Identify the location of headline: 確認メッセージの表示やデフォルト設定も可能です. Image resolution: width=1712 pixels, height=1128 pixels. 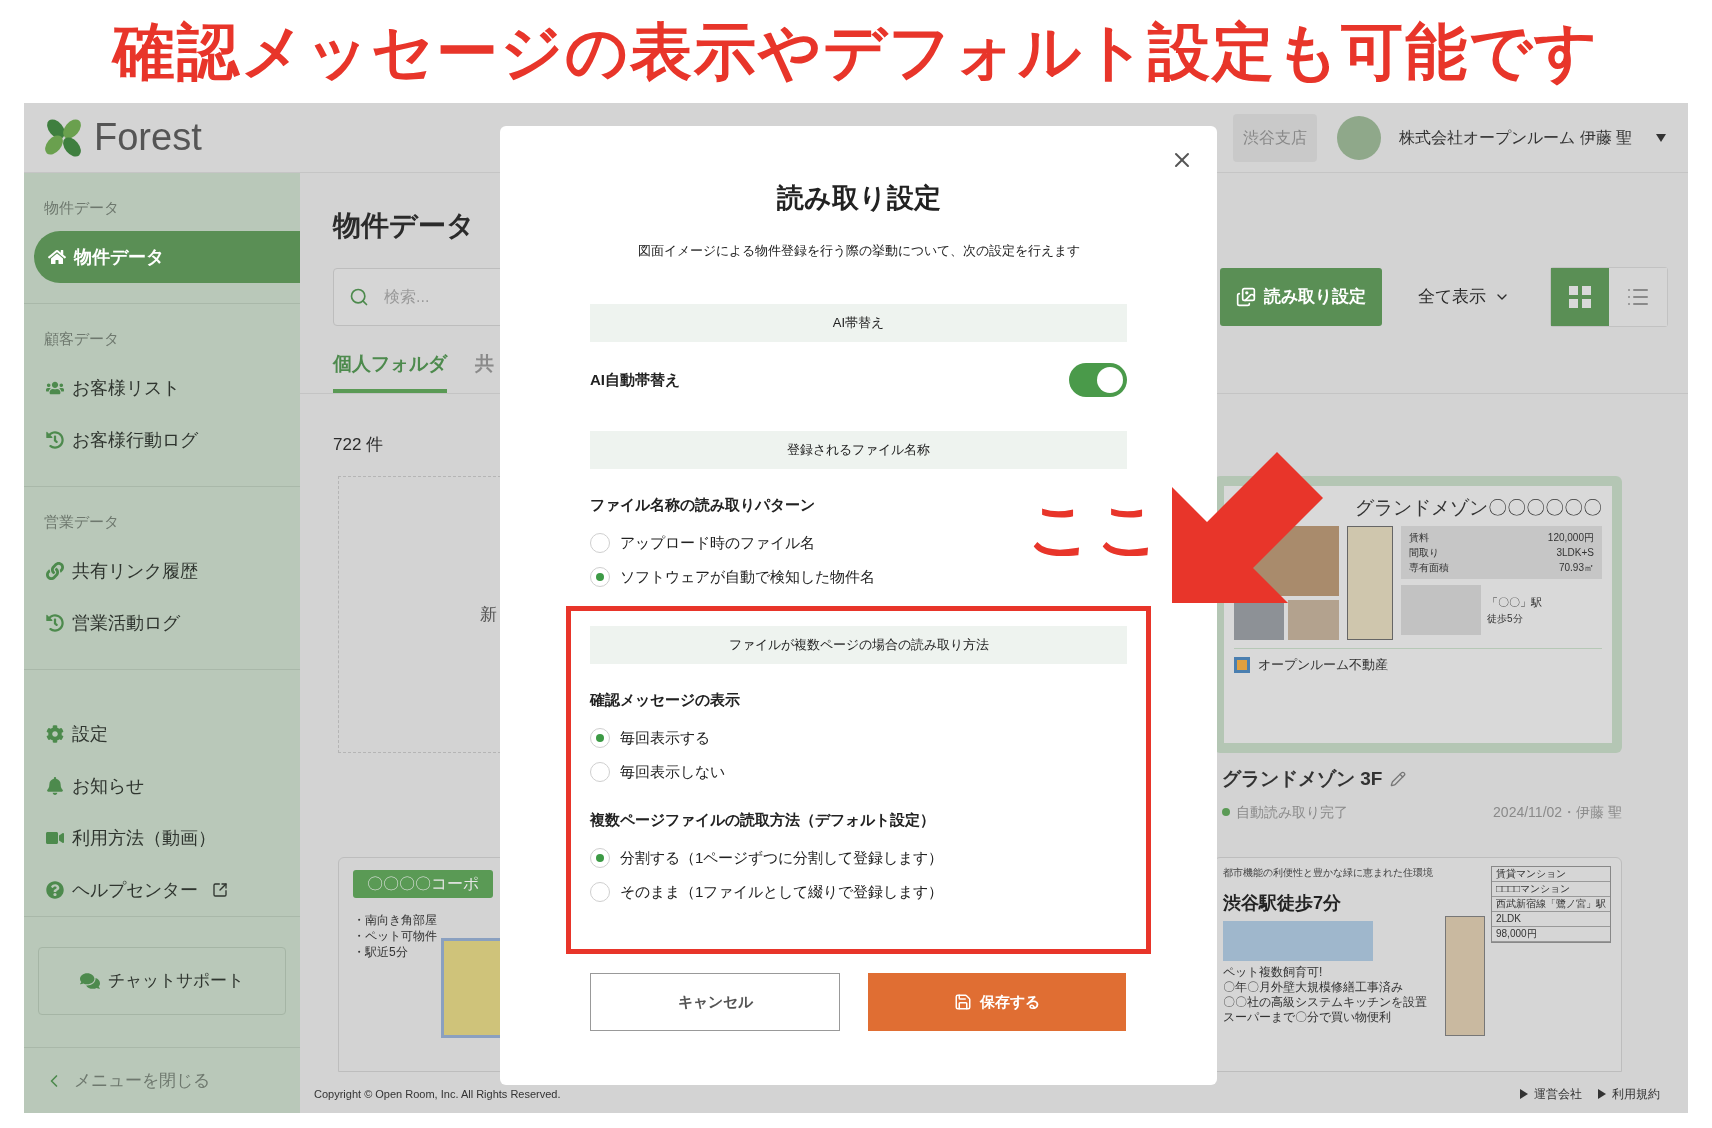
(856, 52).